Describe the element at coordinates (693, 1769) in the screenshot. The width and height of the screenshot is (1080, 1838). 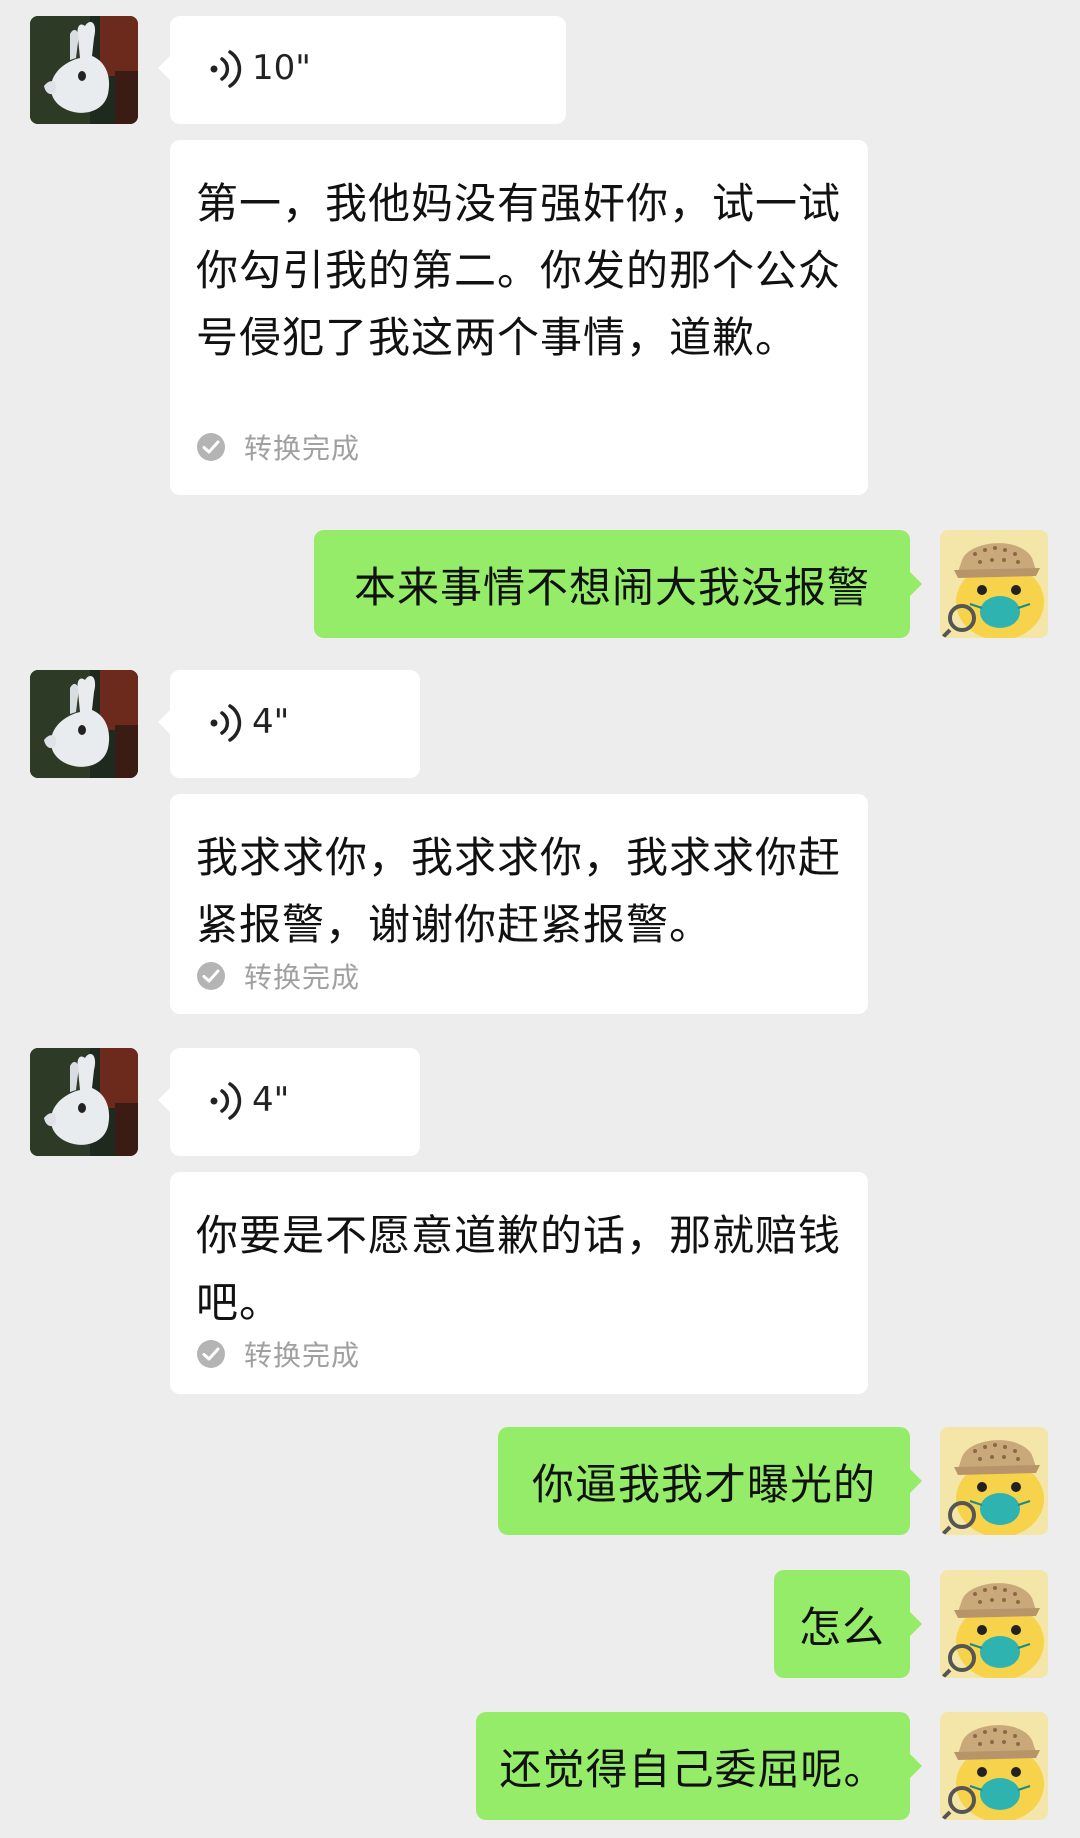
I see `sent-message-text: 还觉得自己委屈呢。` at that location.